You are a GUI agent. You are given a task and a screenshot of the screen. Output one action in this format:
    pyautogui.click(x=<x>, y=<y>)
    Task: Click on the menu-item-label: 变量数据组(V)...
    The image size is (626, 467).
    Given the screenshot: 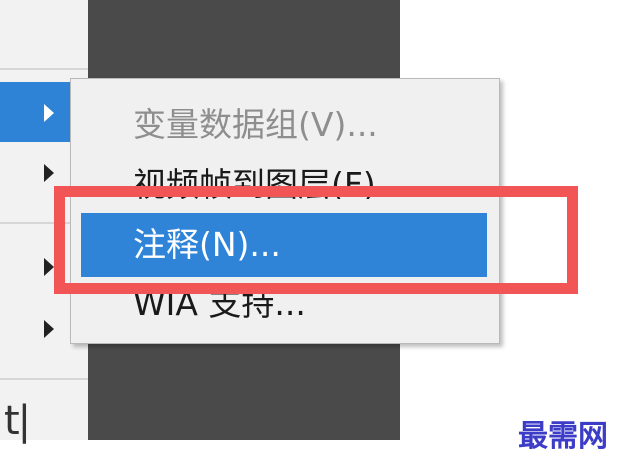 What is the action you would take?
    pyautogui.click(x=255, y=124)
    